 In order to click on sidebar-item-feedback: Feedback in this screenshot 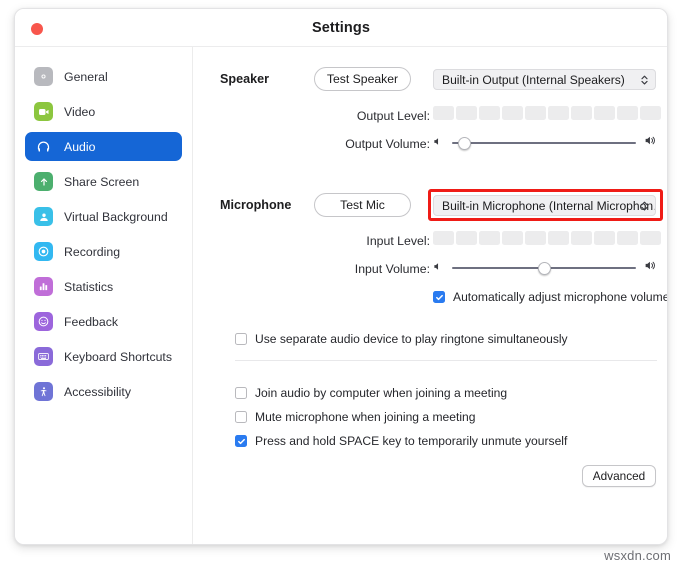, I will do `click(103, 321)`.